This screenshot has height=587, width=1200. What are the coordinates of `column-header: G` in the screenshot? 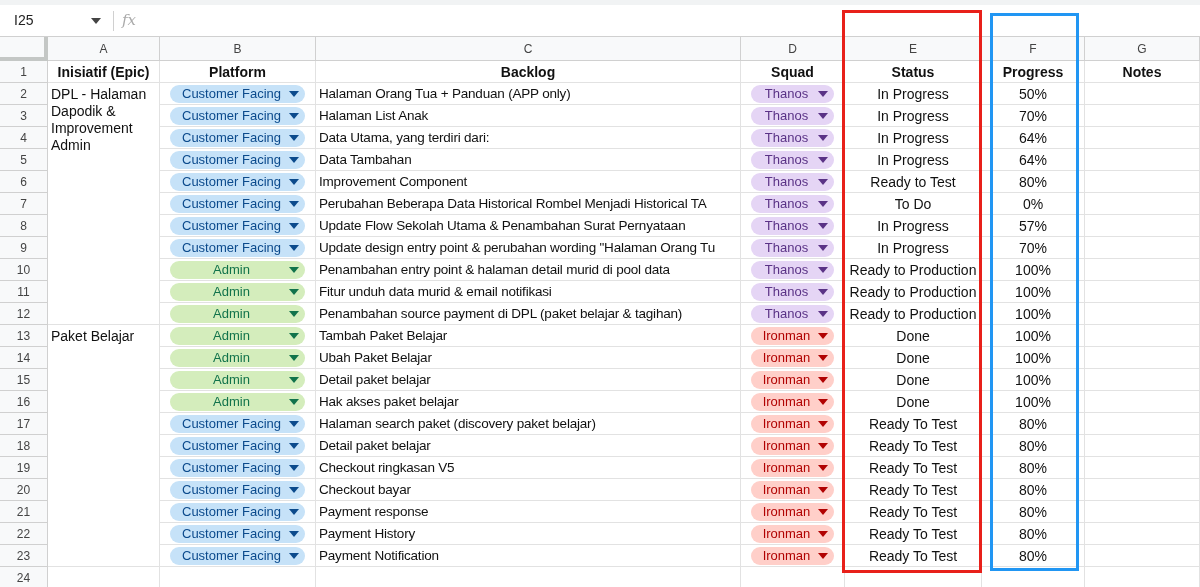 It's located at (1142, 49).